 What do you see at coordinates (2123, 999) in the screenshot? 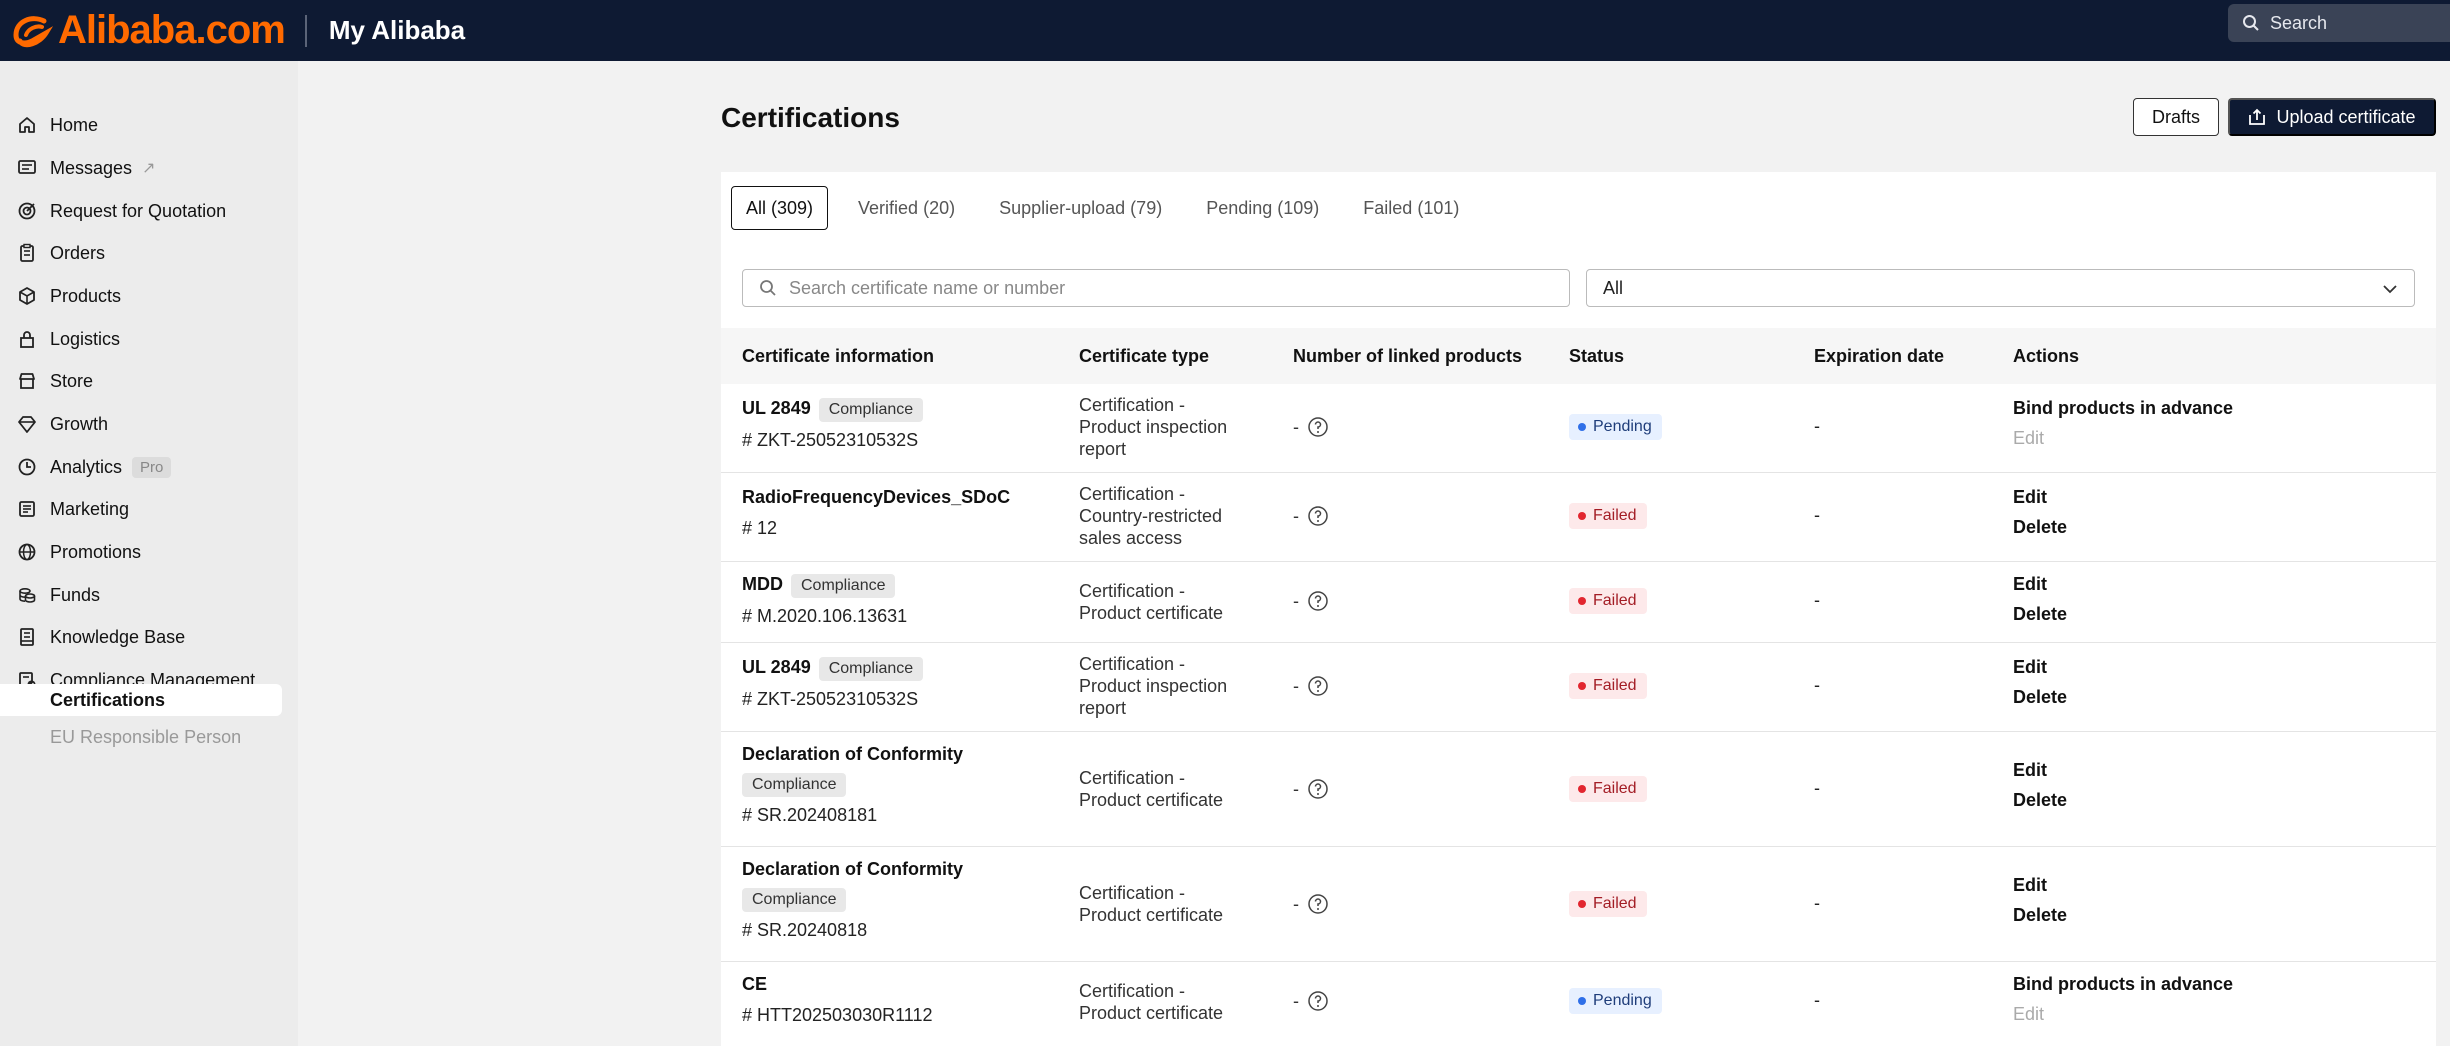
I see `actions-cell: Bind products in advance Edit` at bounding box center [2123, 999].